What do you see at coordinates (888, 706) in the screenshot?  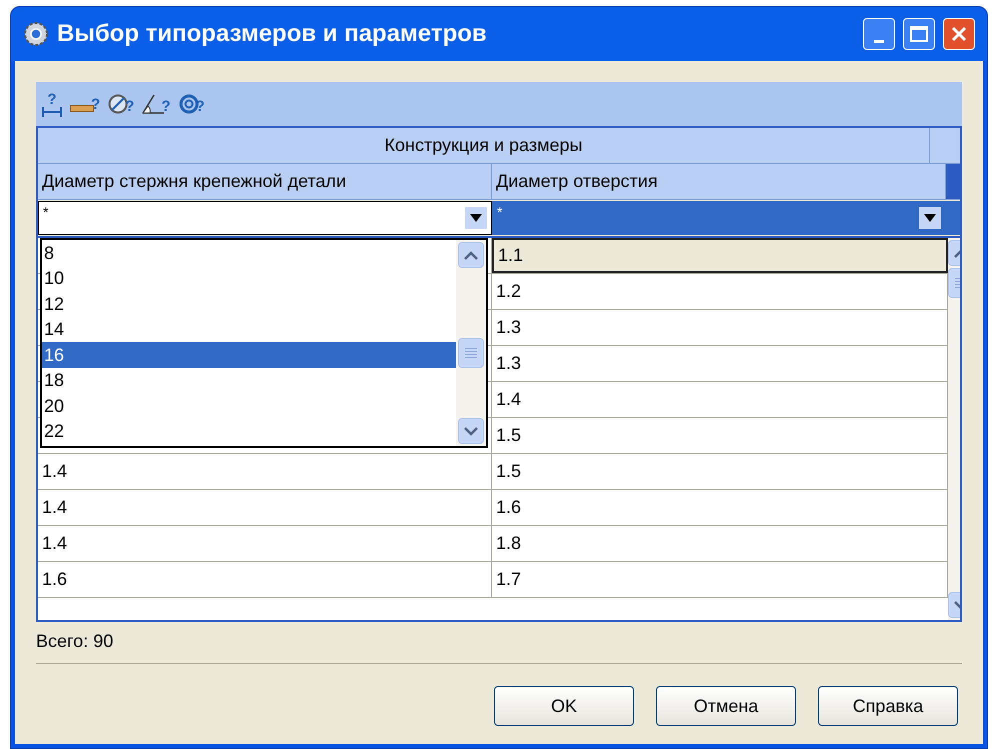 I see `dialog-button: Справка` at bounding box center [888, 706].